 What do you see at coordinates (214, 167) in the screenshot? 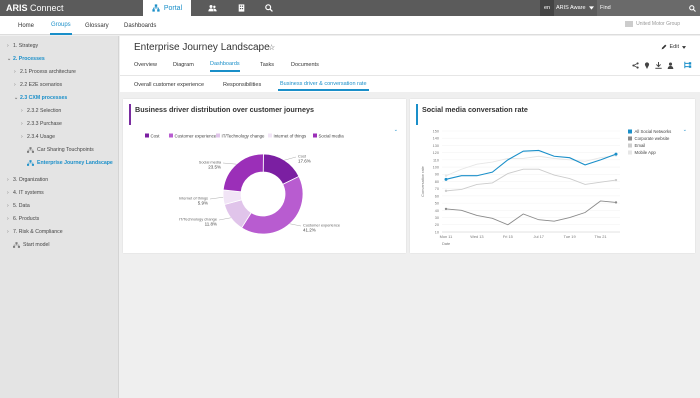
I see `slice-label-value: 23.5%` at bounding box center [214, 167].